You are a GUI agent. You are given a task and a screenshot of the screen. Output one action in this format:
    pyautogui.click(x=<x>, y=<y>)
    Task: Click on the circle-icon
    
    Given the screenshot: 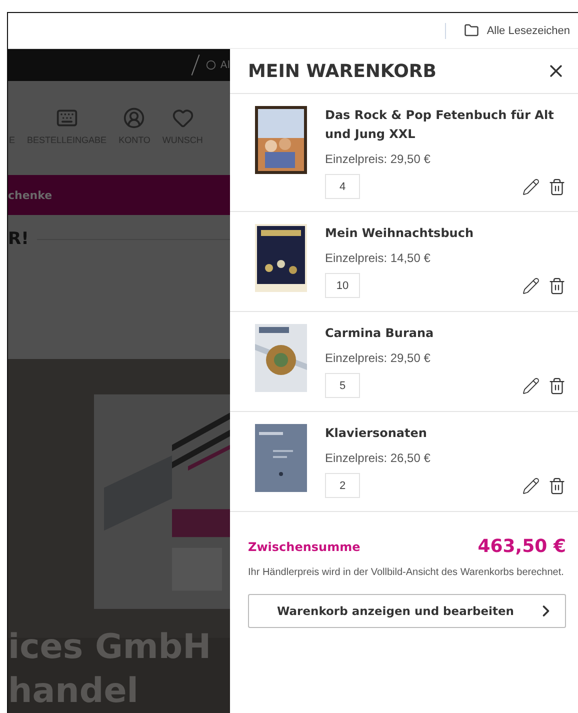 What is the action you would take?
    pyautogui.click(x=211, y=65)
    